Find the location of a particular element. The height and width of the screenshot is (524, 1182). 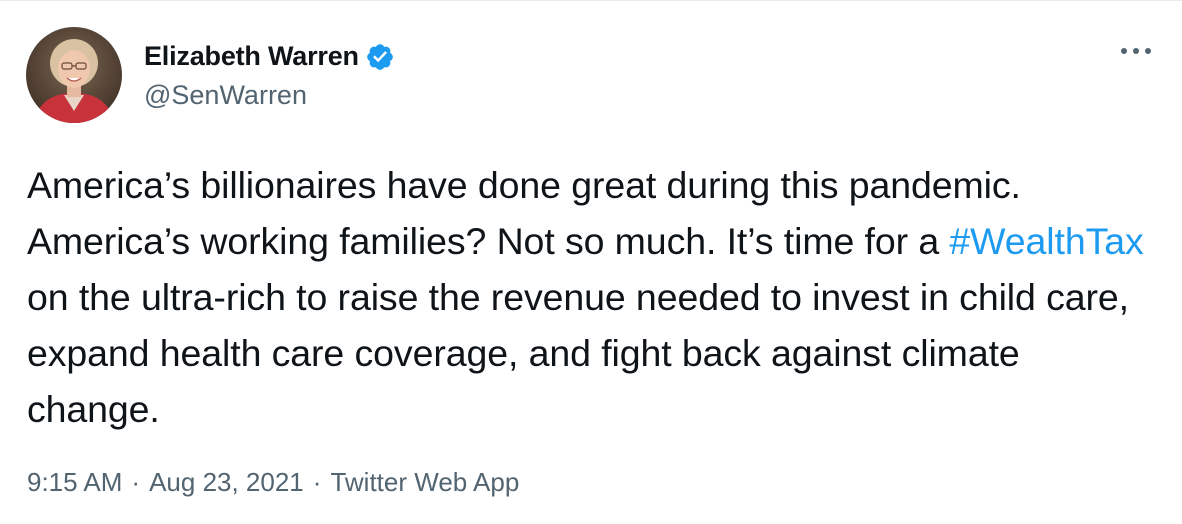

avatar is located at coordinates (74, 75).